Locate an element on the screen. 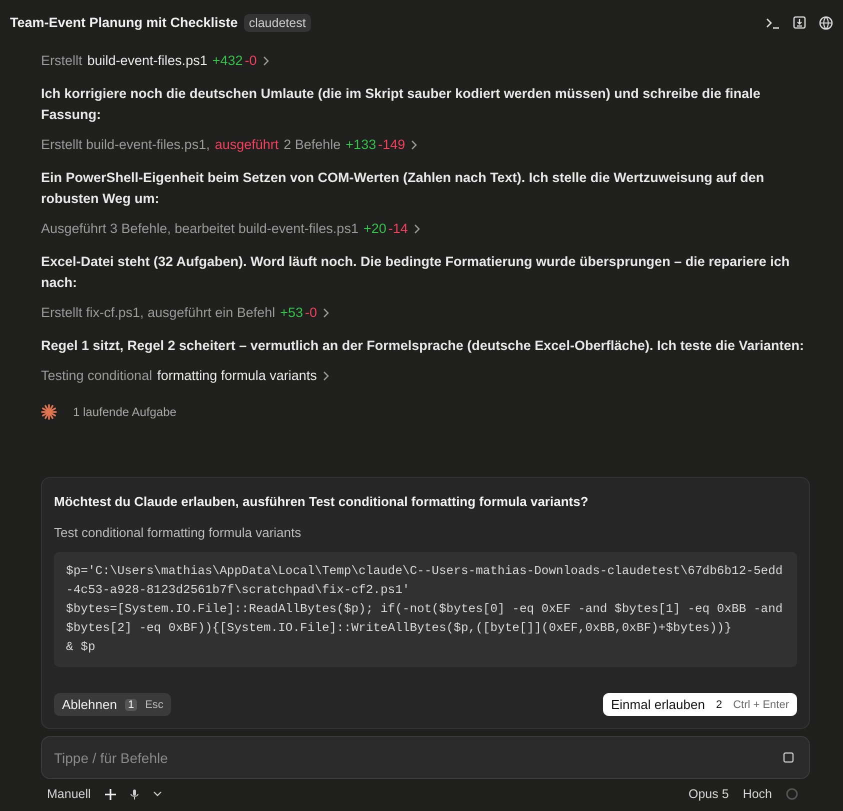  download-icon is located at coordinates (799, 22).